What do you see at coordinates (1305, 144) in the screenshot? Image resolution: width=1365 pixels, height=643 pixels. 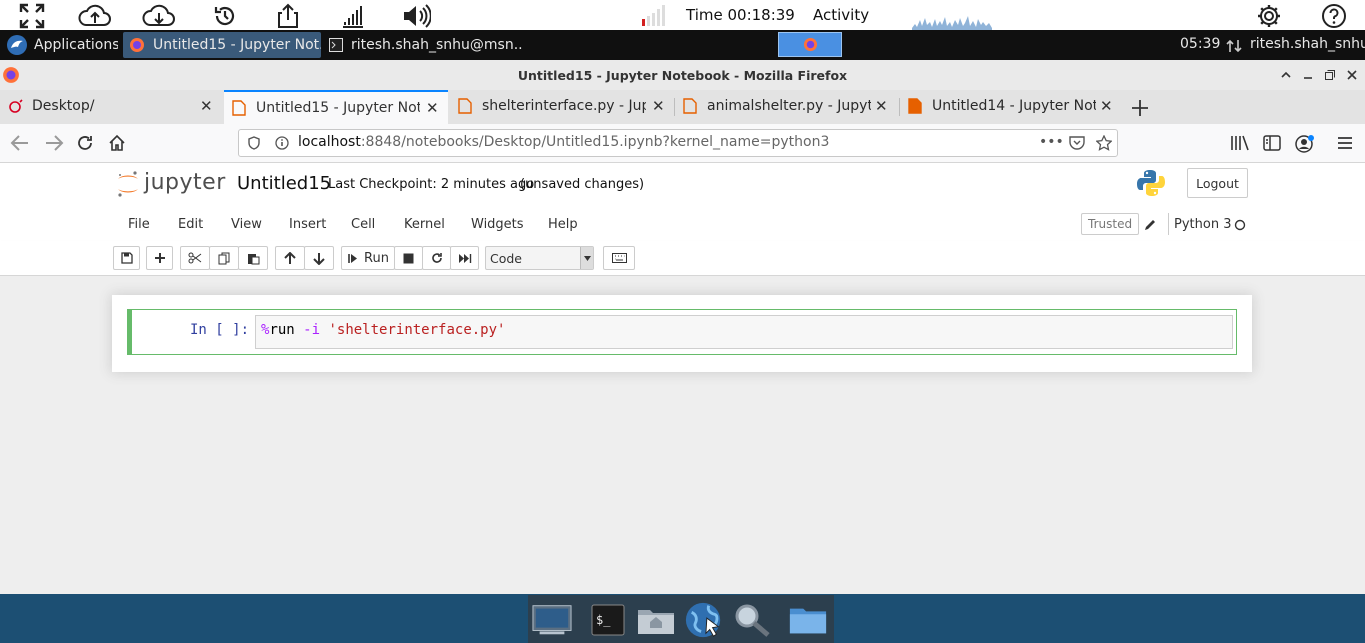 I see `account-icon` at bounding box center [1305, 144].